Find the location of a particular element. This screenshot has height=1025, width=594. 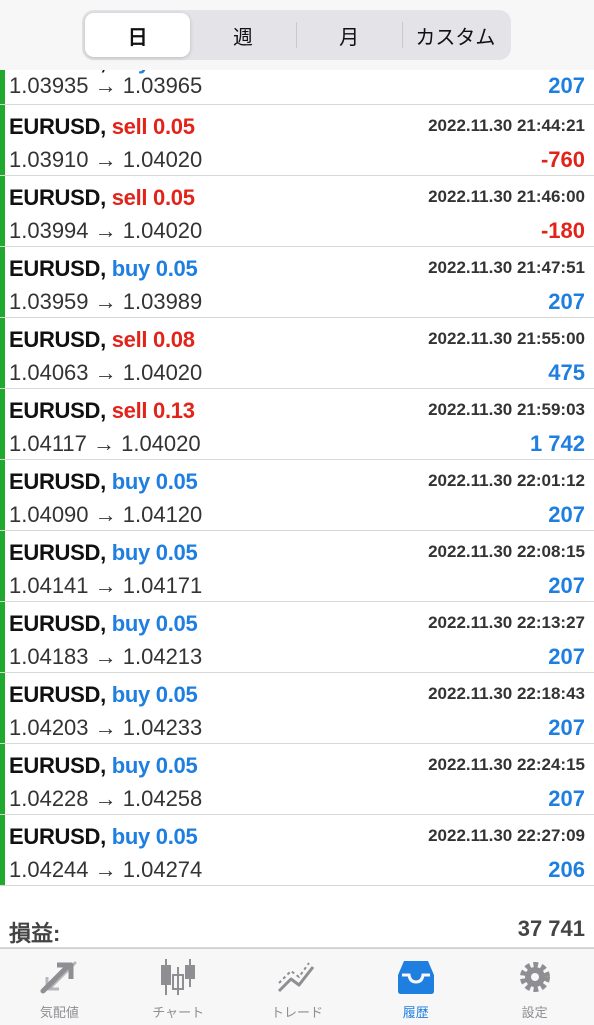

trade-time: 2022.11.30 21:46:00 is located at coordinates (506, 196).